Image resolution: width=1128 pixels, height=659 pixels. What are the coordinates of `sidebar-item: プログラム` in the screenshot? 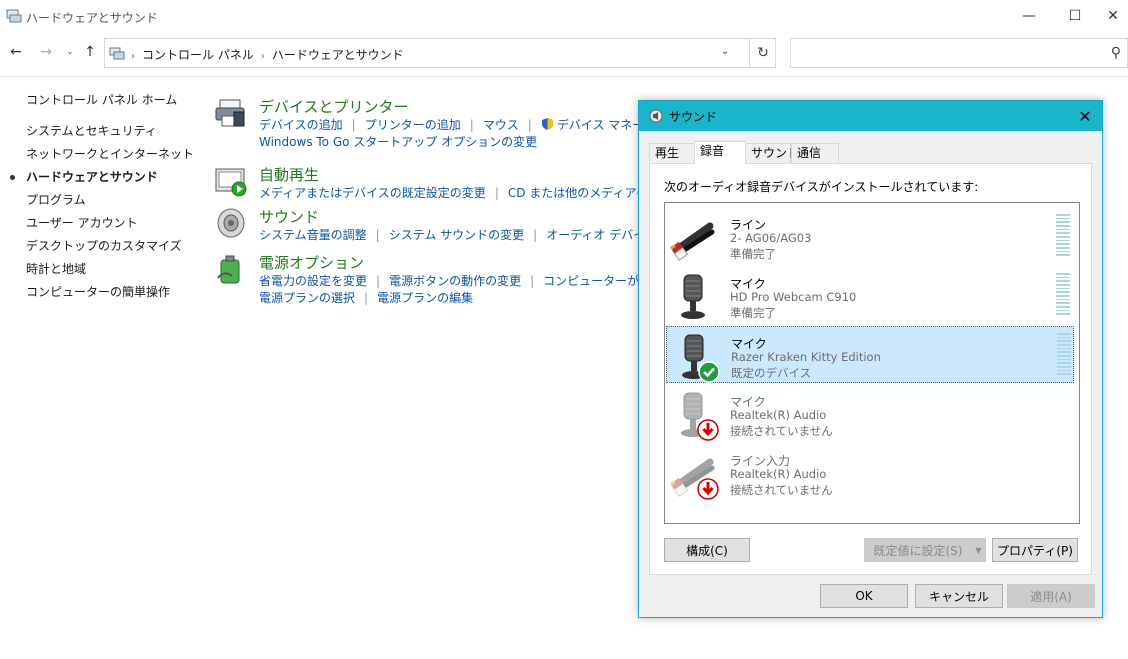 It's located at (116, 203).